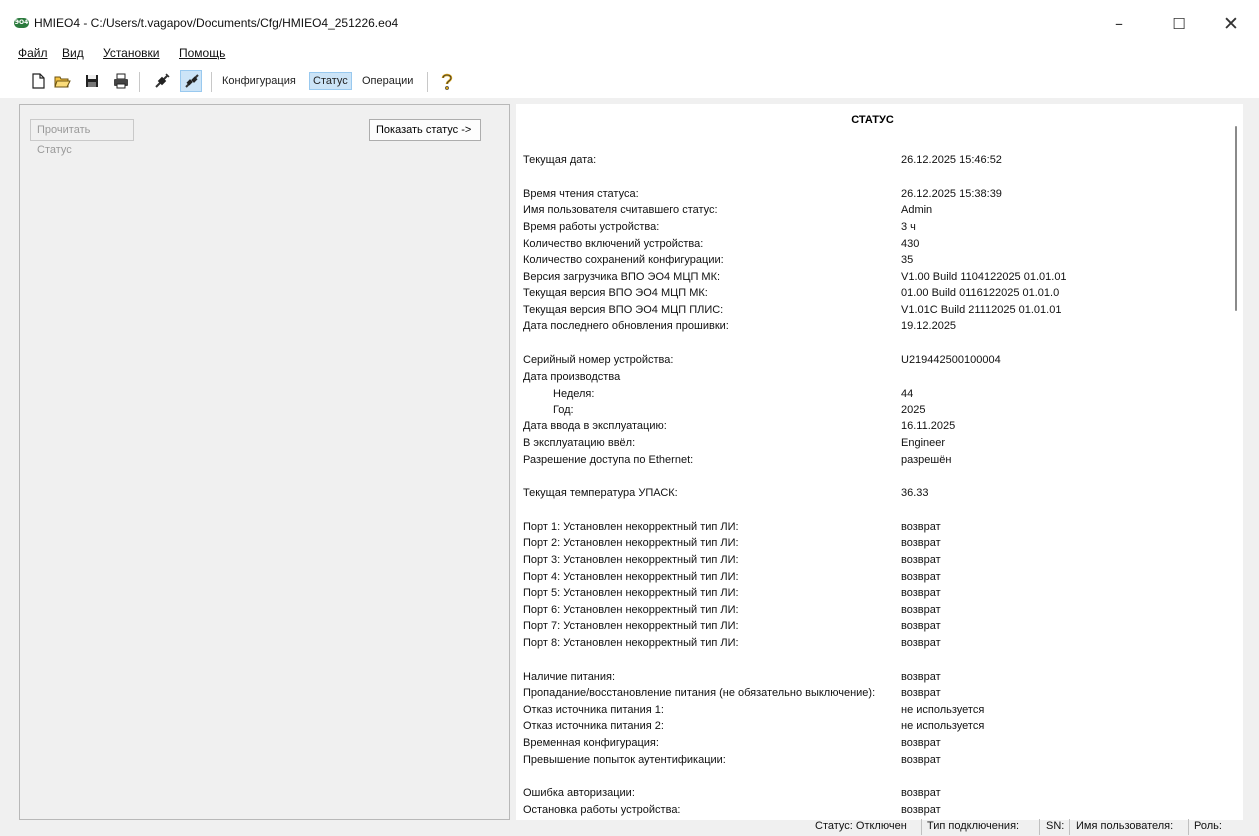  What do you see at coordinates (613, 244) in the screenshot?
I see `status-key: Количество включений устройства:` at bounding box center [613, 244].